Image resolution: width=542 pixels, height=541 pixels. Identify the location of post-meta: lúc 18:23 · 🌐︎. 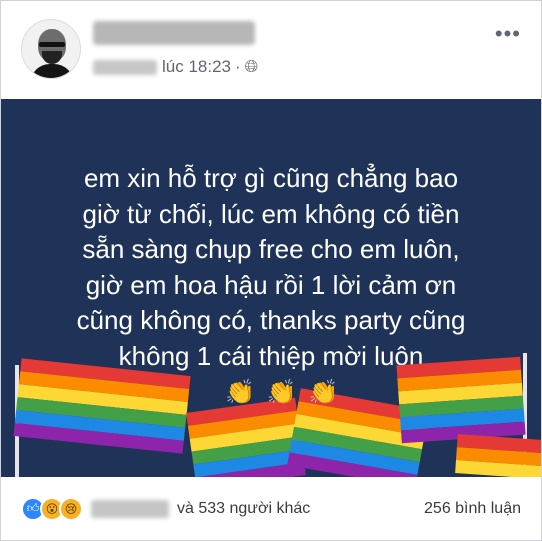
(175, 67).